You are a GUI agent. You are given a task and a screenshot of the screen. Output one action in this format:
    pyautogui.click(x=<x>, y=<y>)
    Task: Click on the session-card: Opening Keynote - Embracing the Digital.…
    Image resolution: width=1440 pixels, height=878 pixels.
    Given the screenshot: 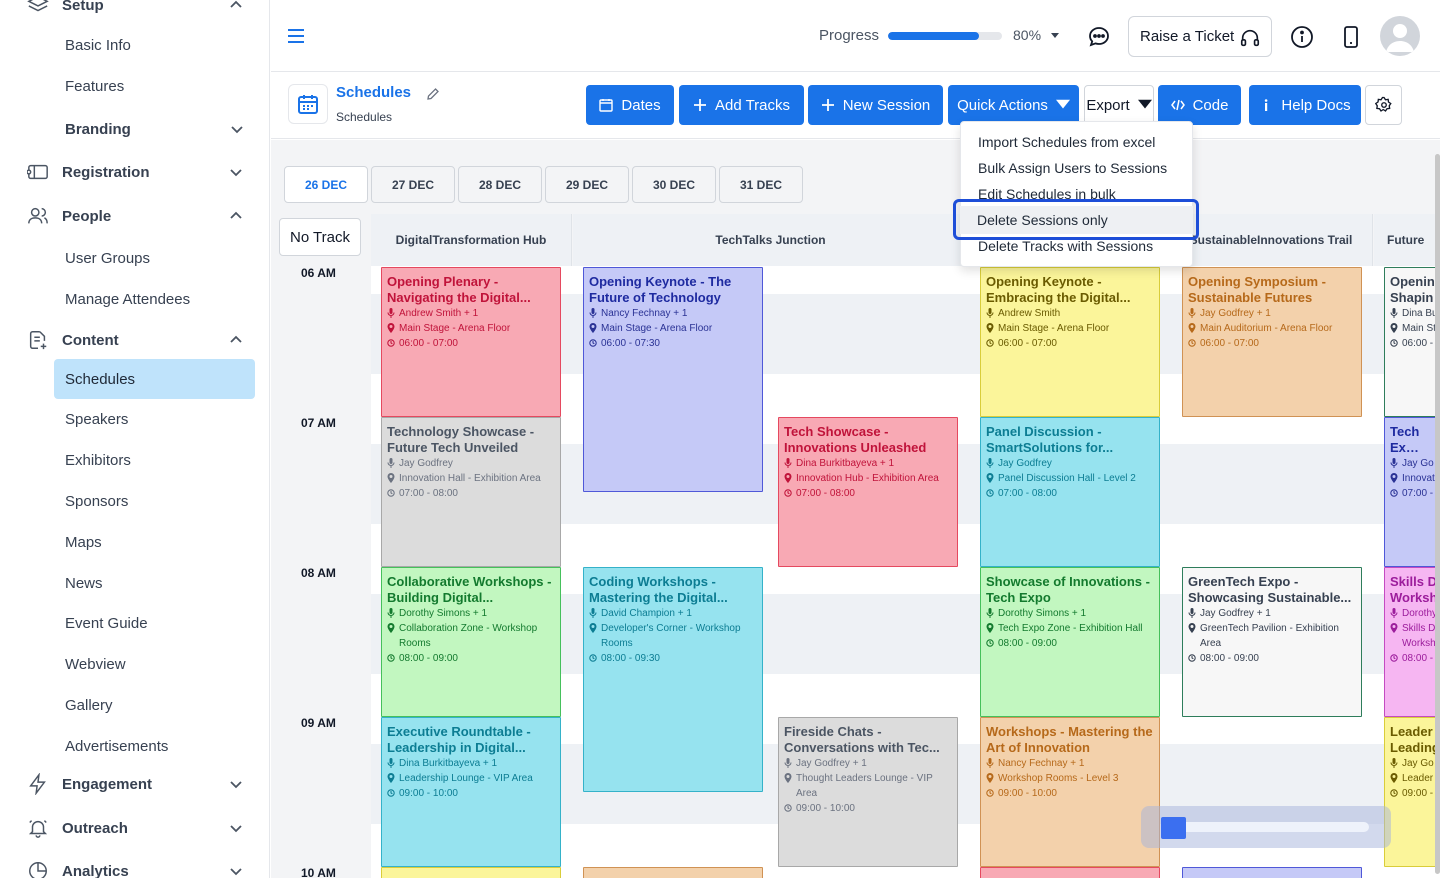 What is the action you would take?
    pyautogui.click(x=1070, y=342)
    